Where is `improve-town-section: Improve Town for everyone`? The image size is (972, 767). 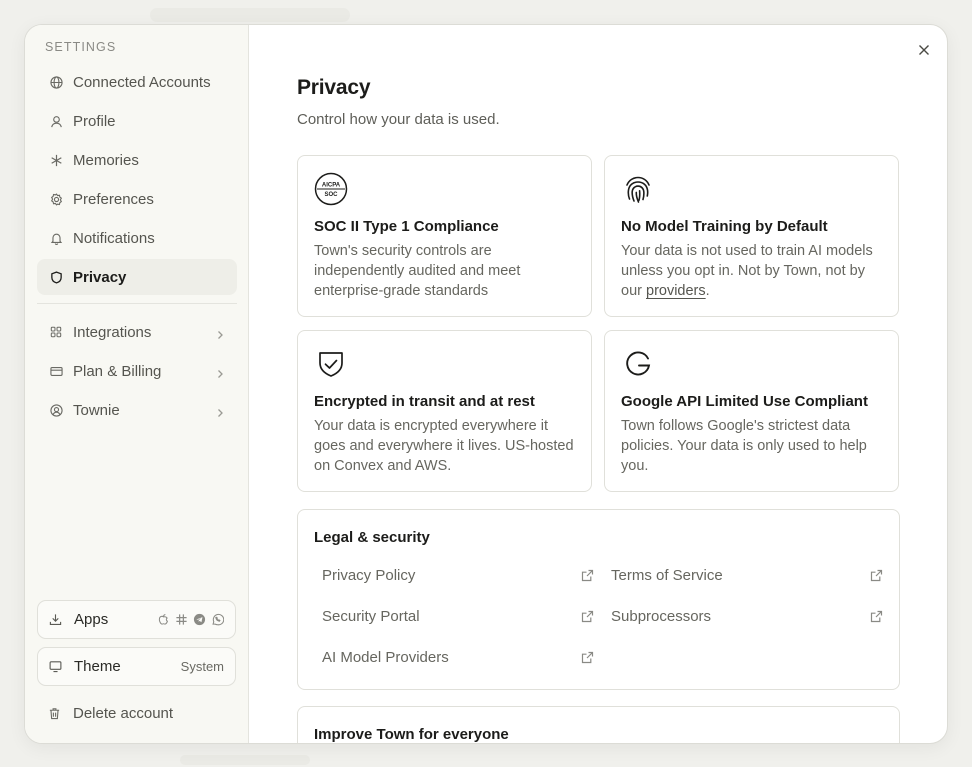 improve-town-section: Improve Town for everyone is located at coordinates (598, 724).